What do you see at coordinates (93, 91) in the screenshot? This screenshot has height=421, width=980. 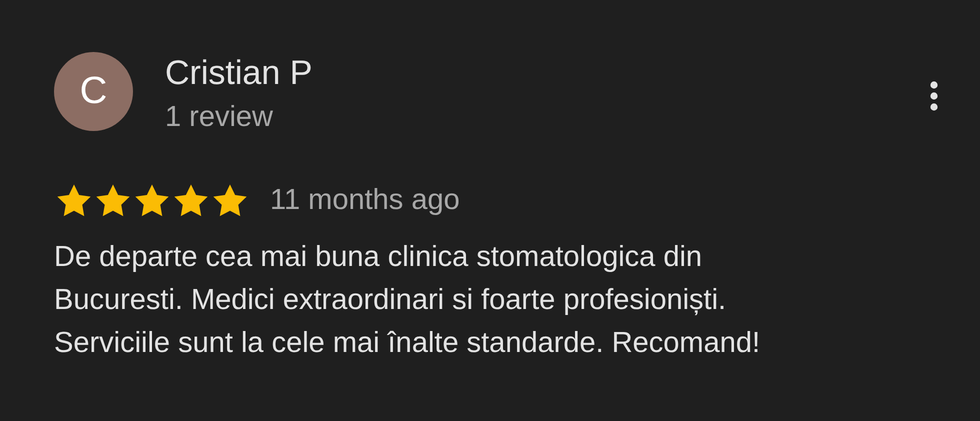 I see `avatar: C` at bounding box center [93, 91].